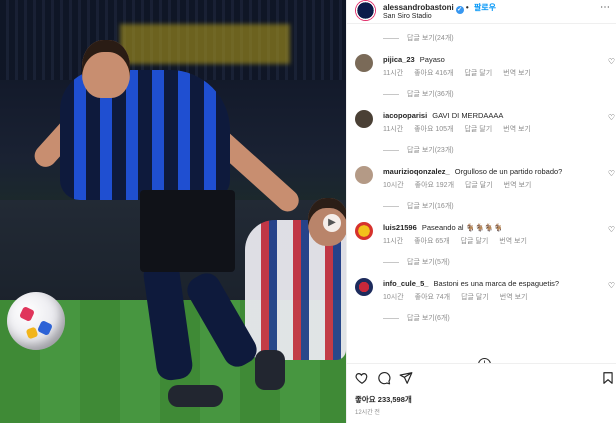  What do you see at coordinates (433, 73) in the screenshot?
I see `comment-likes: 좋아요 416개` at bounding box center [433, 73].